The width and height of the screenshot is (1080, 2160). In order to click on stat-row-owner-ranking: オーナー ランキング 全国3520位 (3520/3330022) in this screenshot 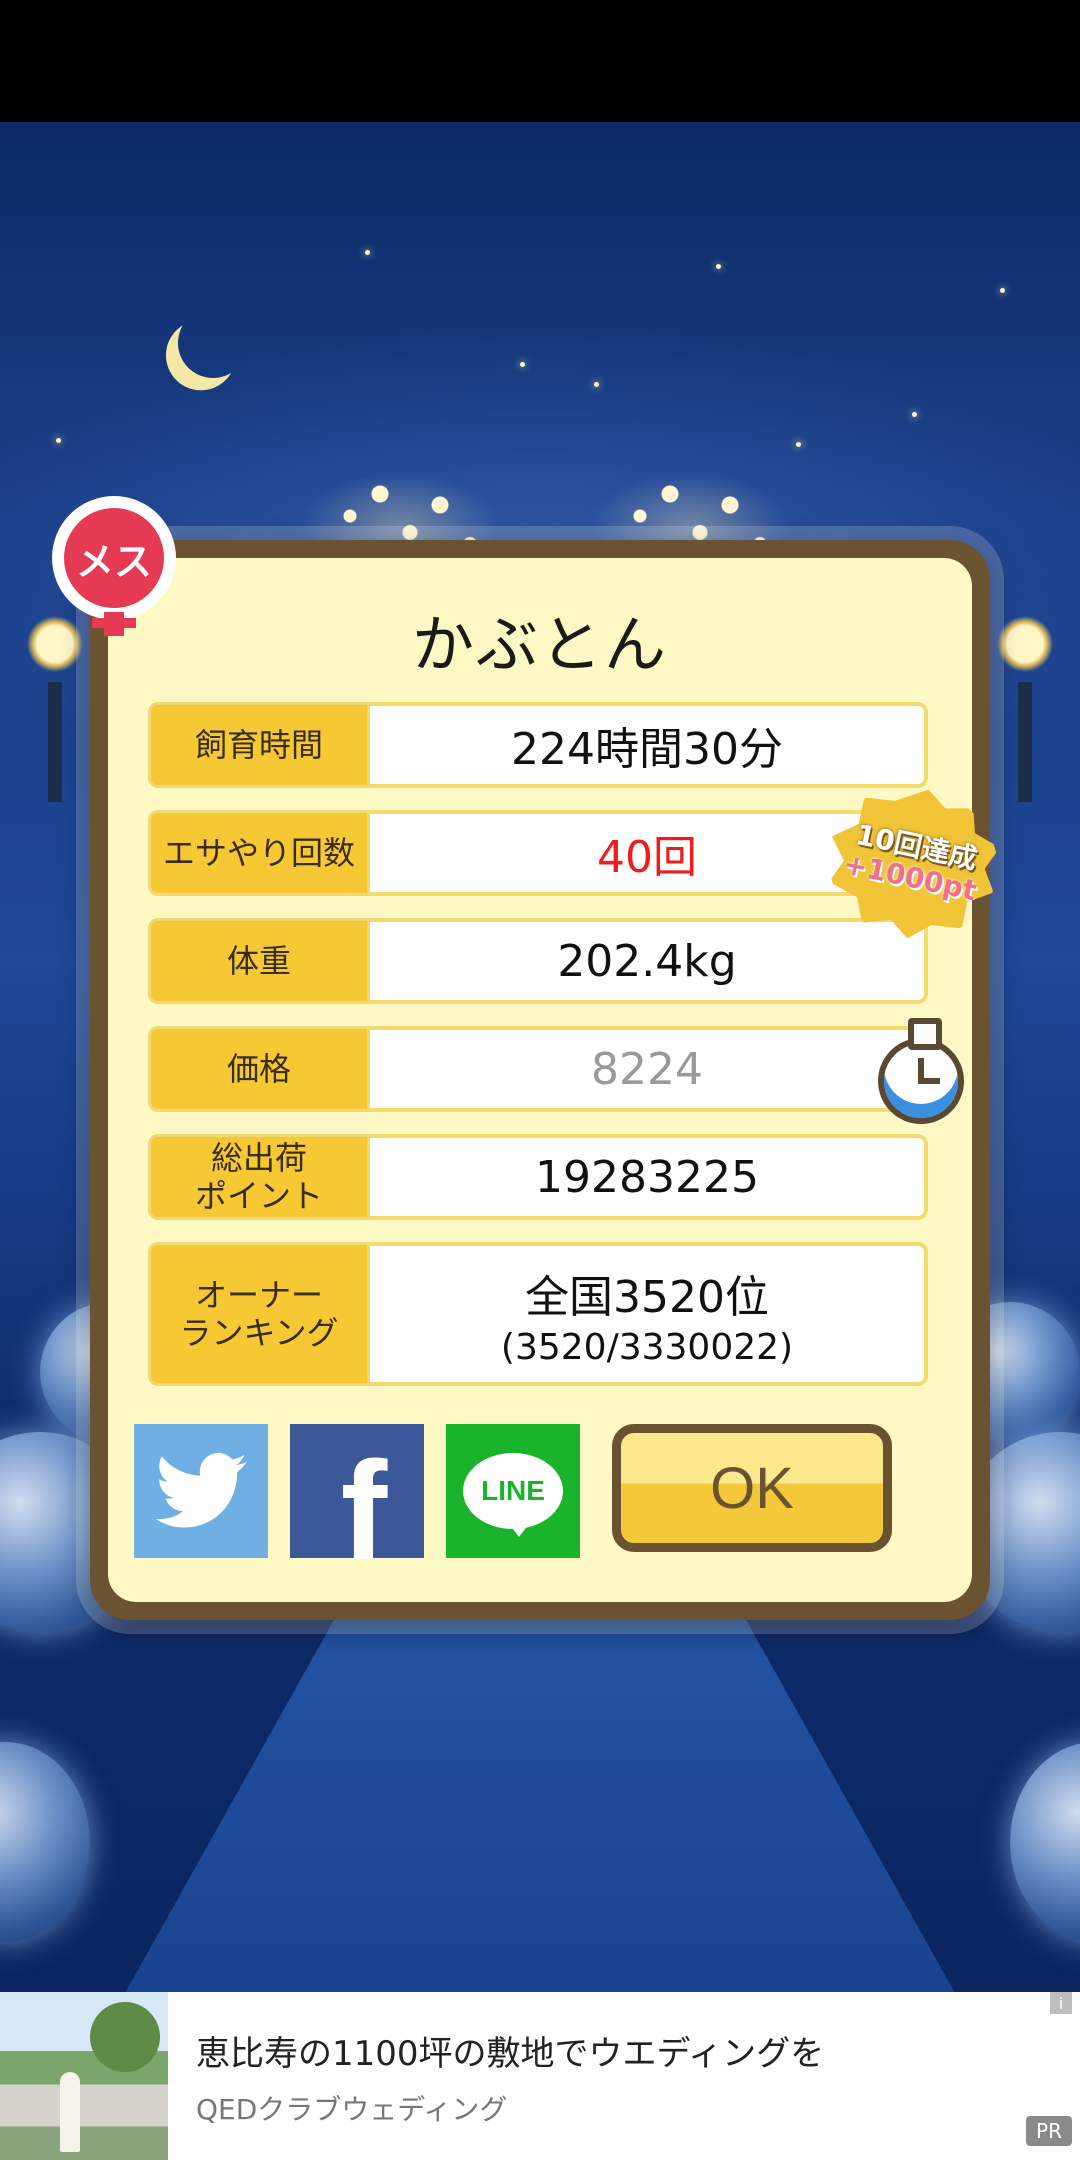, I will do `click(538, 1314)`.